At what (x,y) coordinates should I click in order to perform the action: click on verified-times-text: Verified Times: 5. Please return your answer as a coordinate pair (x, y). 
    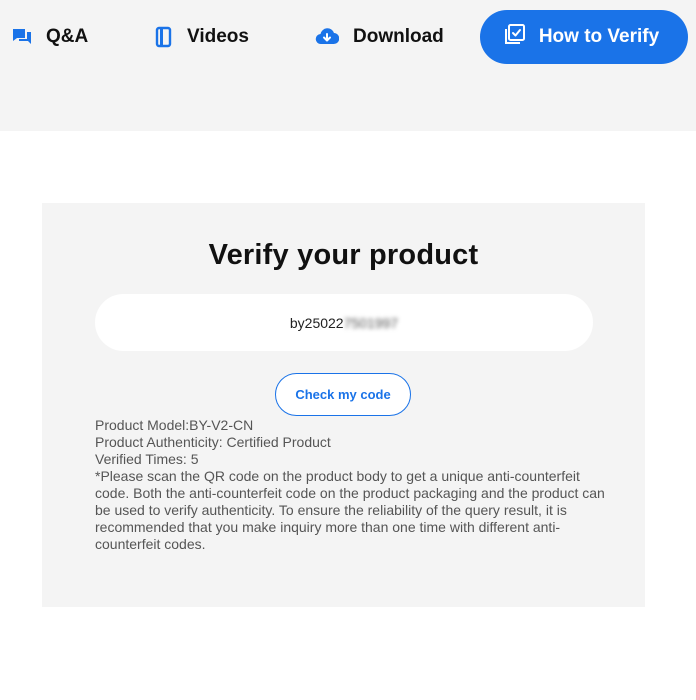
    Looking at the image, I should click on (147, 459).